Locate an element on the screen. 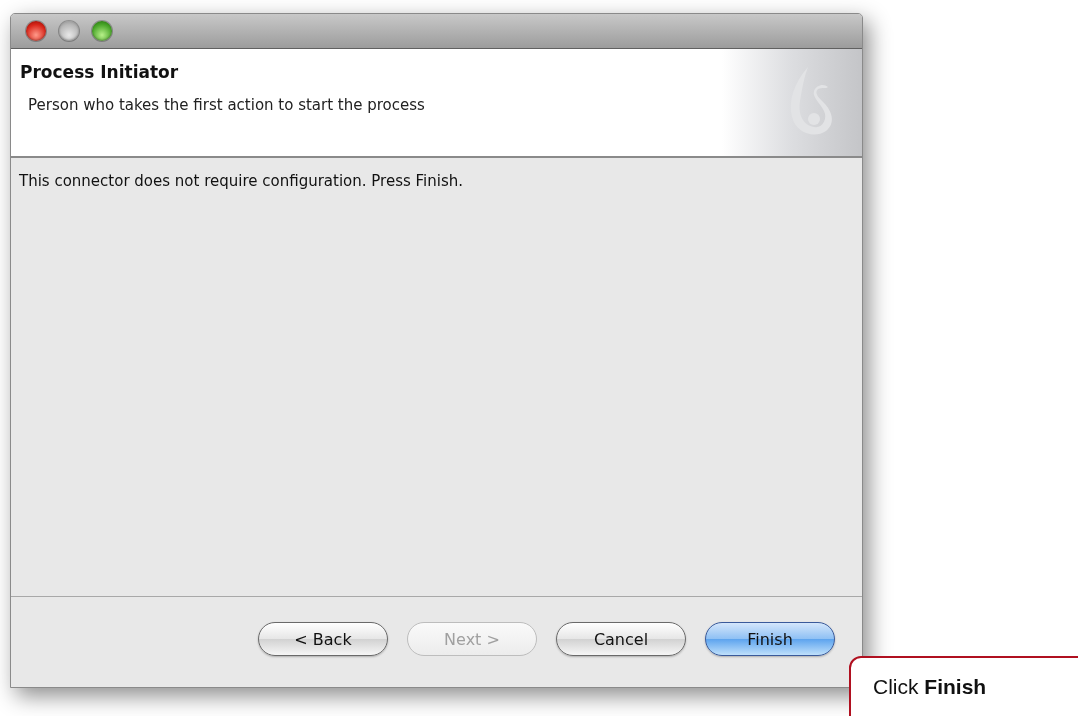 The height and width of the screenshot is (716, 1078). wizard-button: Cancel is located at coordinates (621, 639).